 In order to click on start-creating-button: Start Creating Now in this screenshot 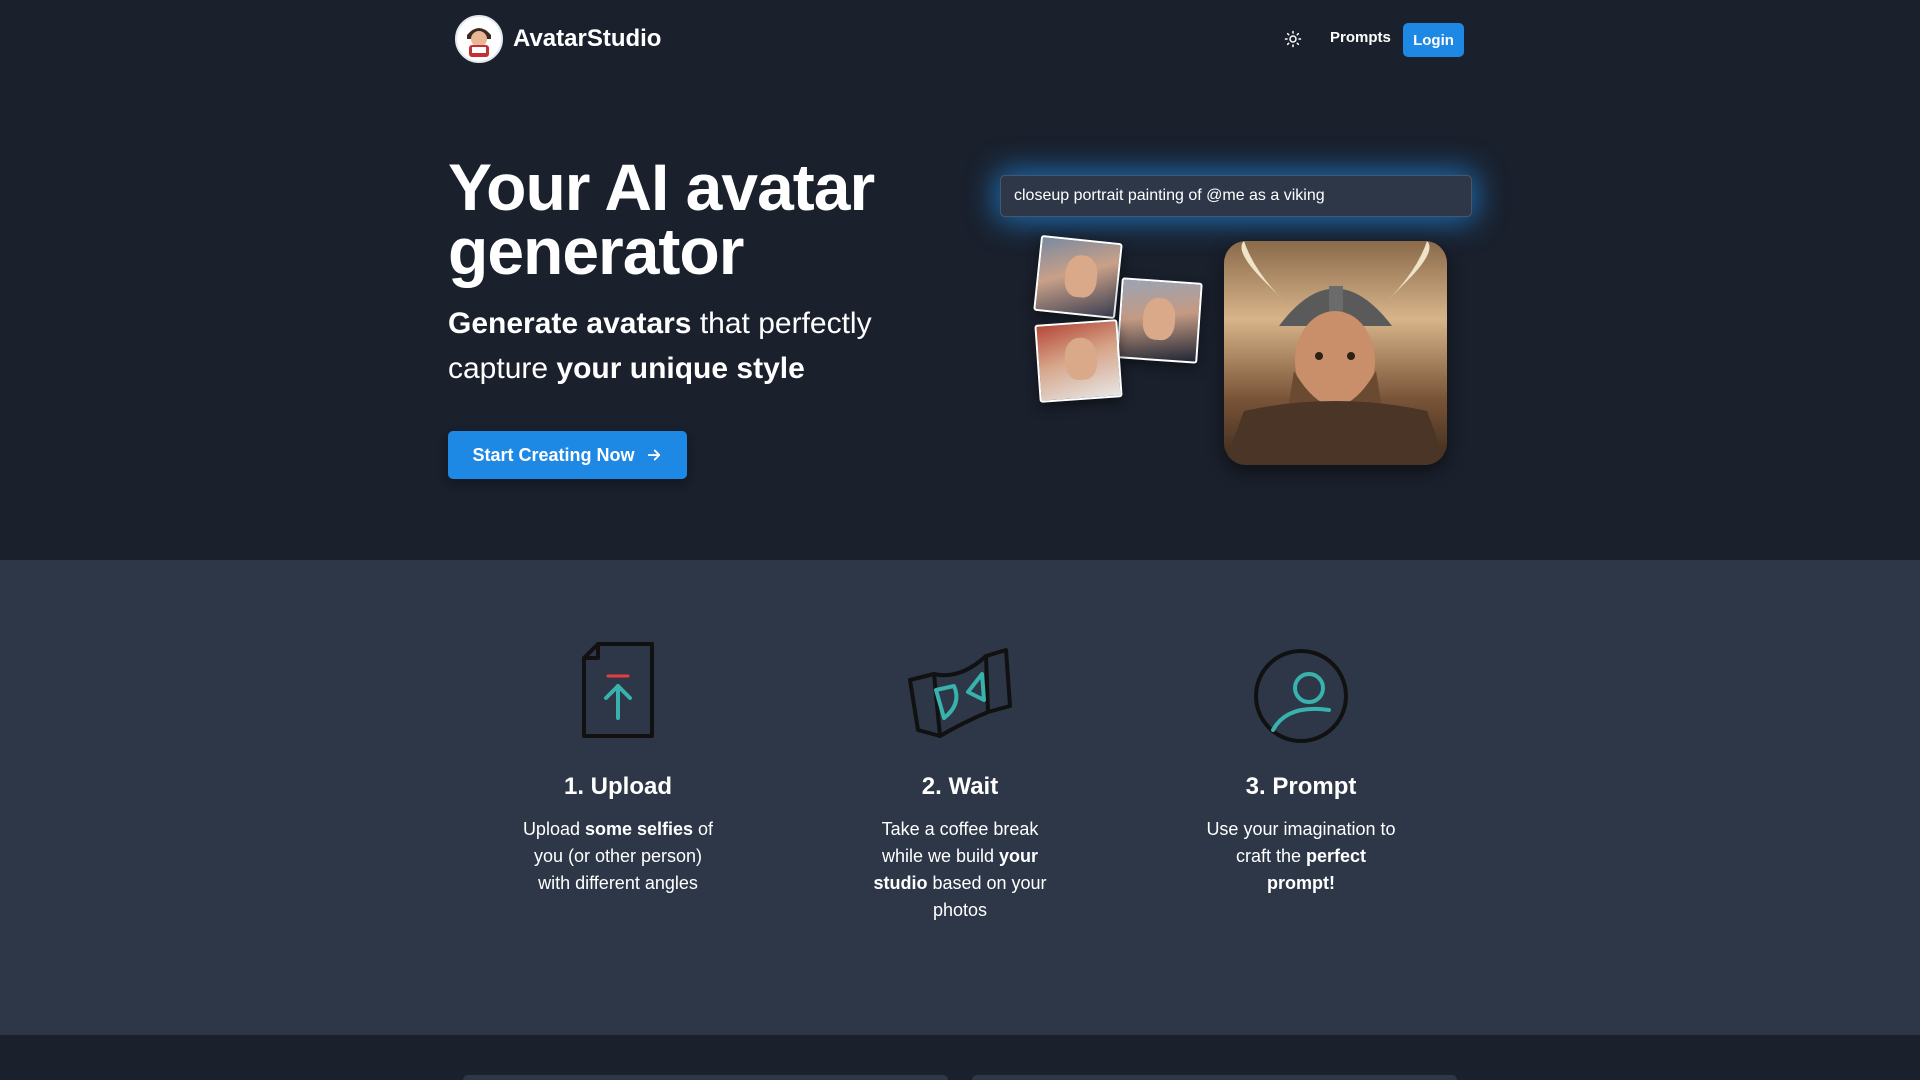, I will do `click(567, 455)`.